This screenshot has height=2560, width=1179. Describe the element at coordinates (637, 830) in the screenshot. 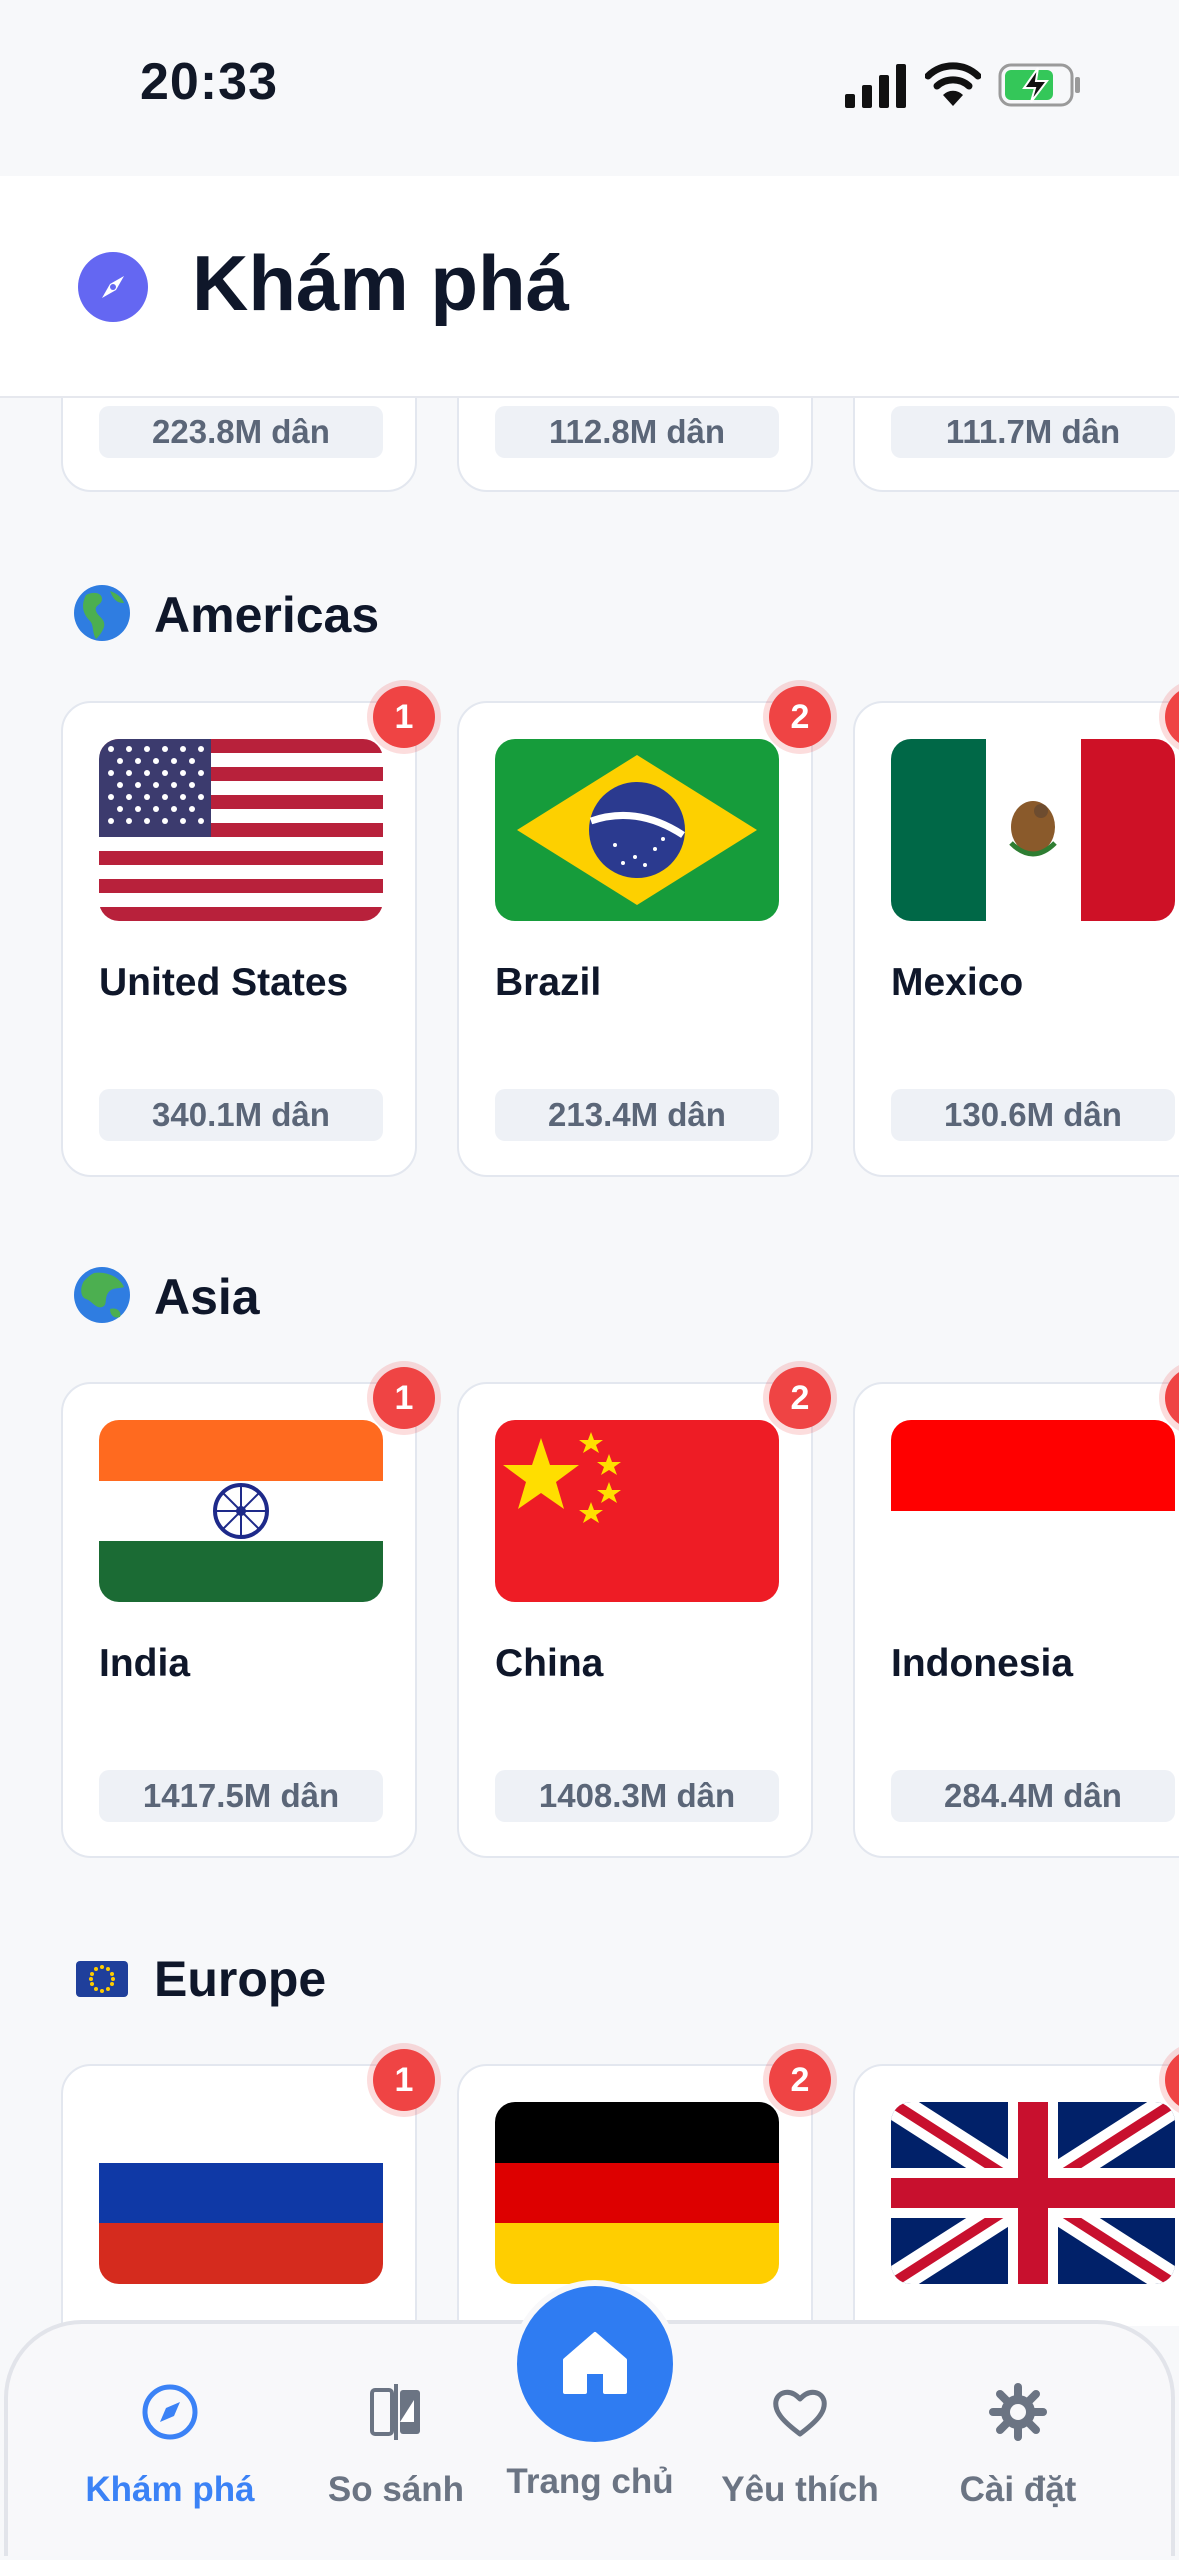

I see `brazil-flag` at that location.